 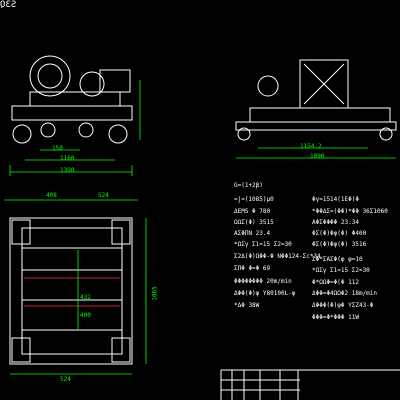 What do you see at coordinates (22, 134) in the screenshot?
I see `wheel-left` at bounding box center [22, 134].